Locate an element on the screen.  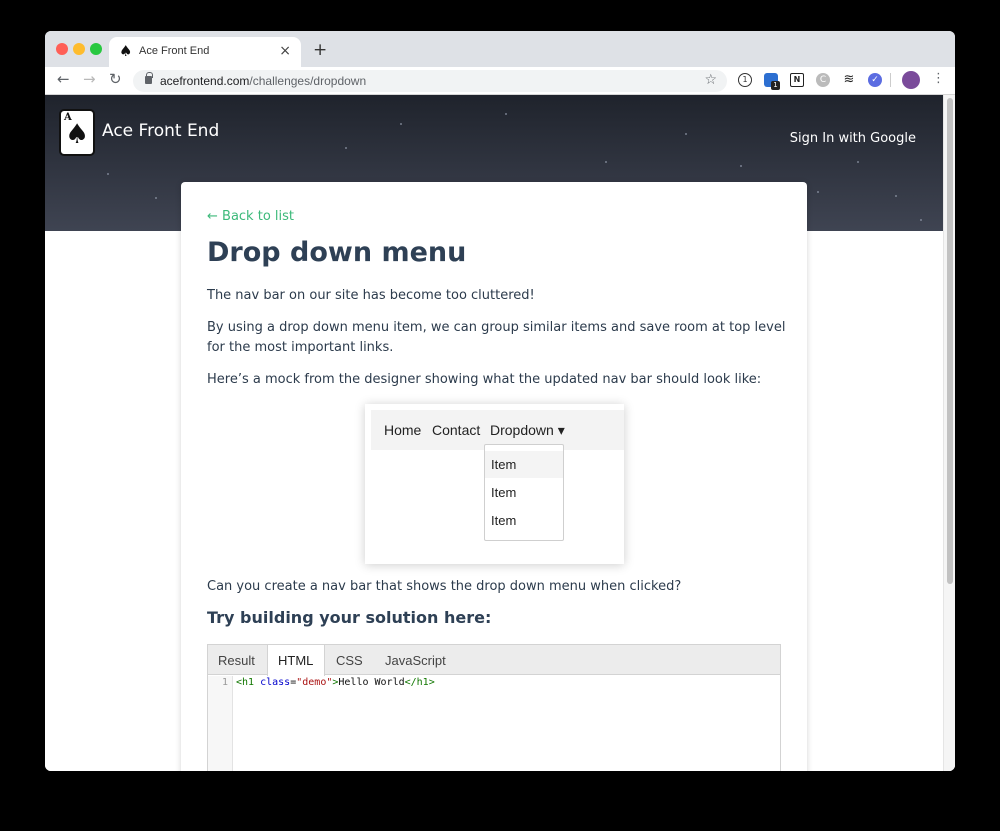
tab-close-icon: × is located at coordinates (285, 51).